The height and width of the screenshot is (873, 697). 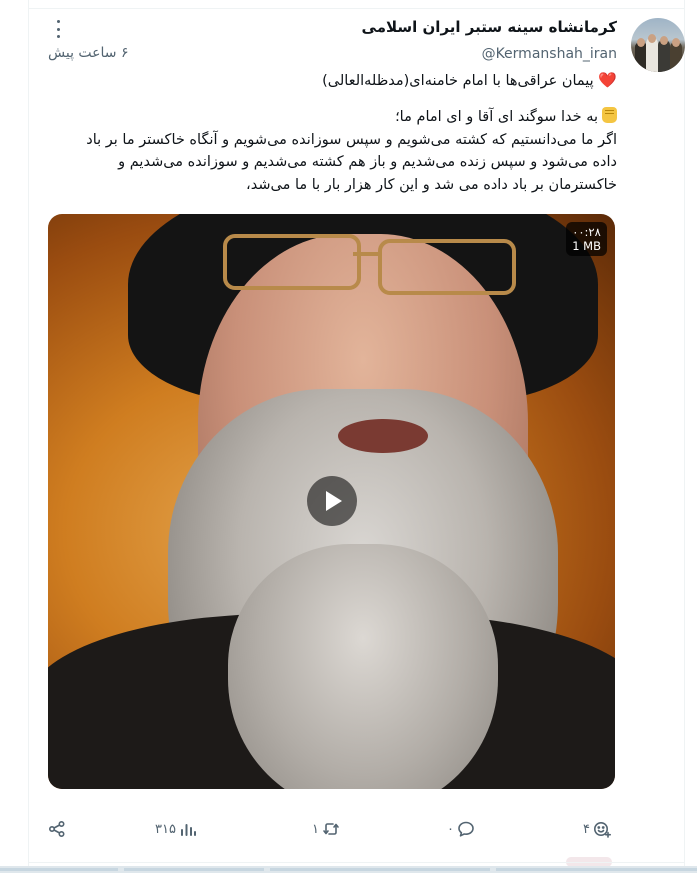 I want to click on reply-button: ۰, so click(x=459, y=829).